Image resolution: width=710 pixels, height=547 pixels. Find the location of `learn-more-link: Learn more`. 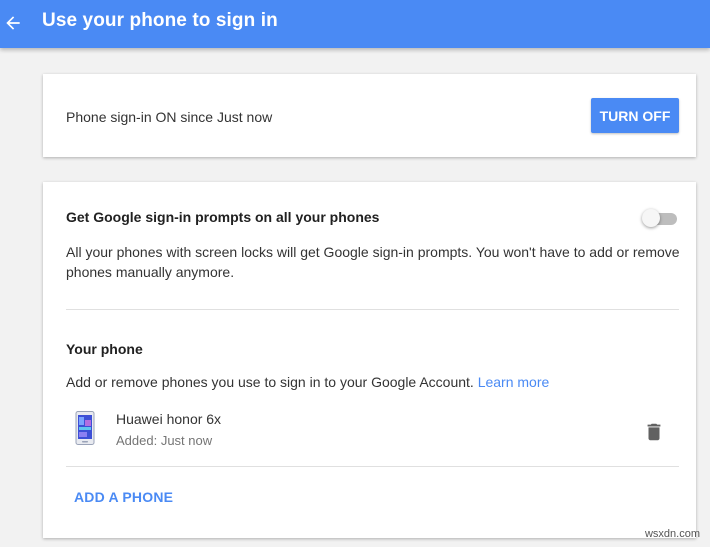

learn-more-link: Learn more is located at coordinates (514, 382).